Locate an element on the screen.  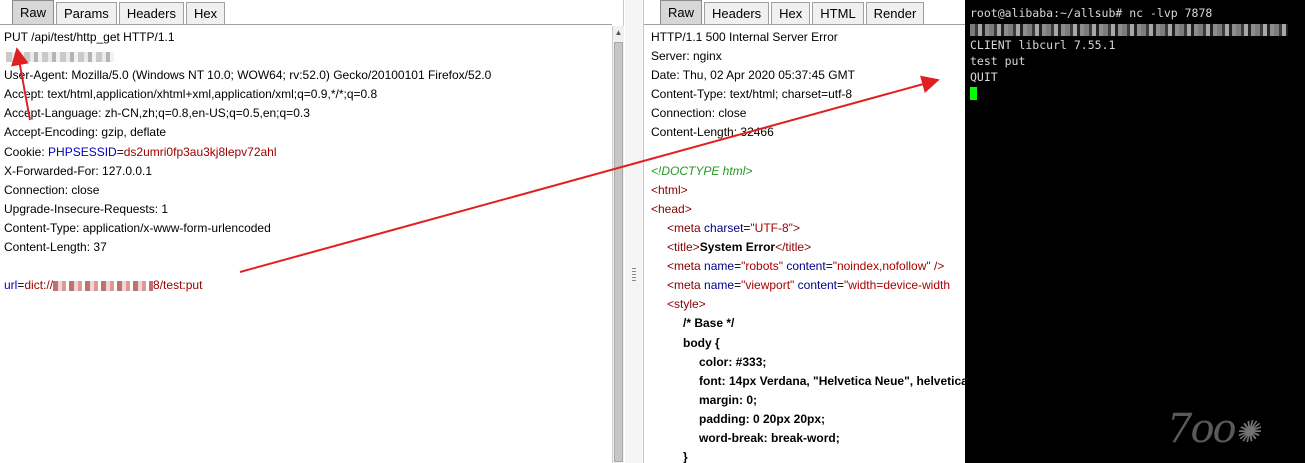
meta-robots-name-value: "robots" is located at coordinates (762, 266).